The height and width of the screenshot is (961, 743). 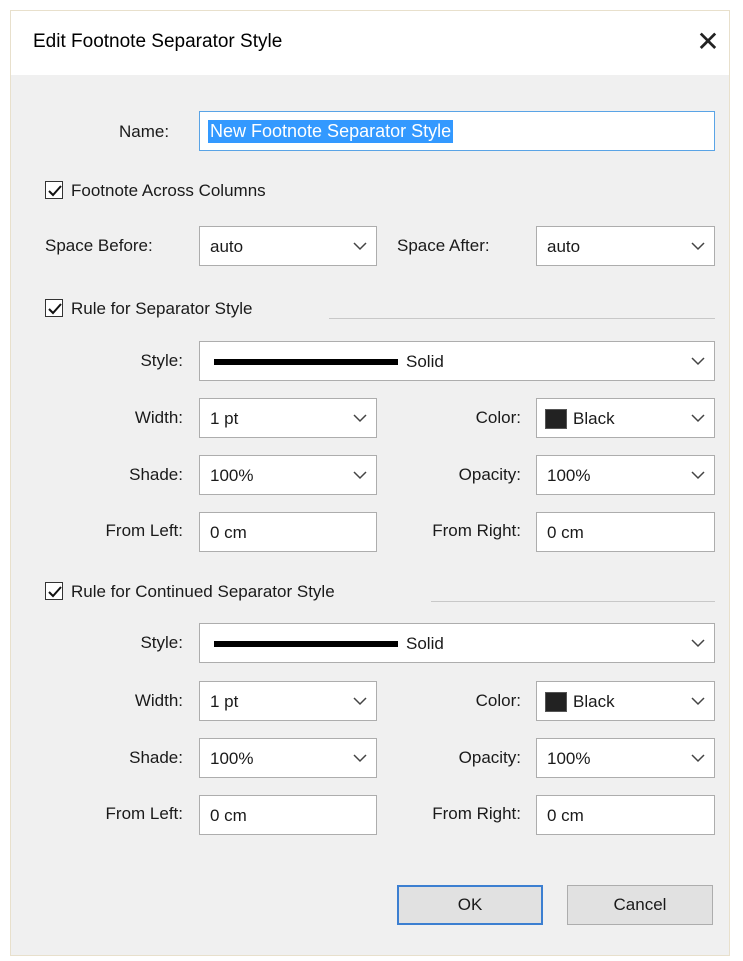 What do you see at coordinates (625, 246) in the screenshot?
I see `space-after-dropdown: auto` at bounding box center [625, 246].